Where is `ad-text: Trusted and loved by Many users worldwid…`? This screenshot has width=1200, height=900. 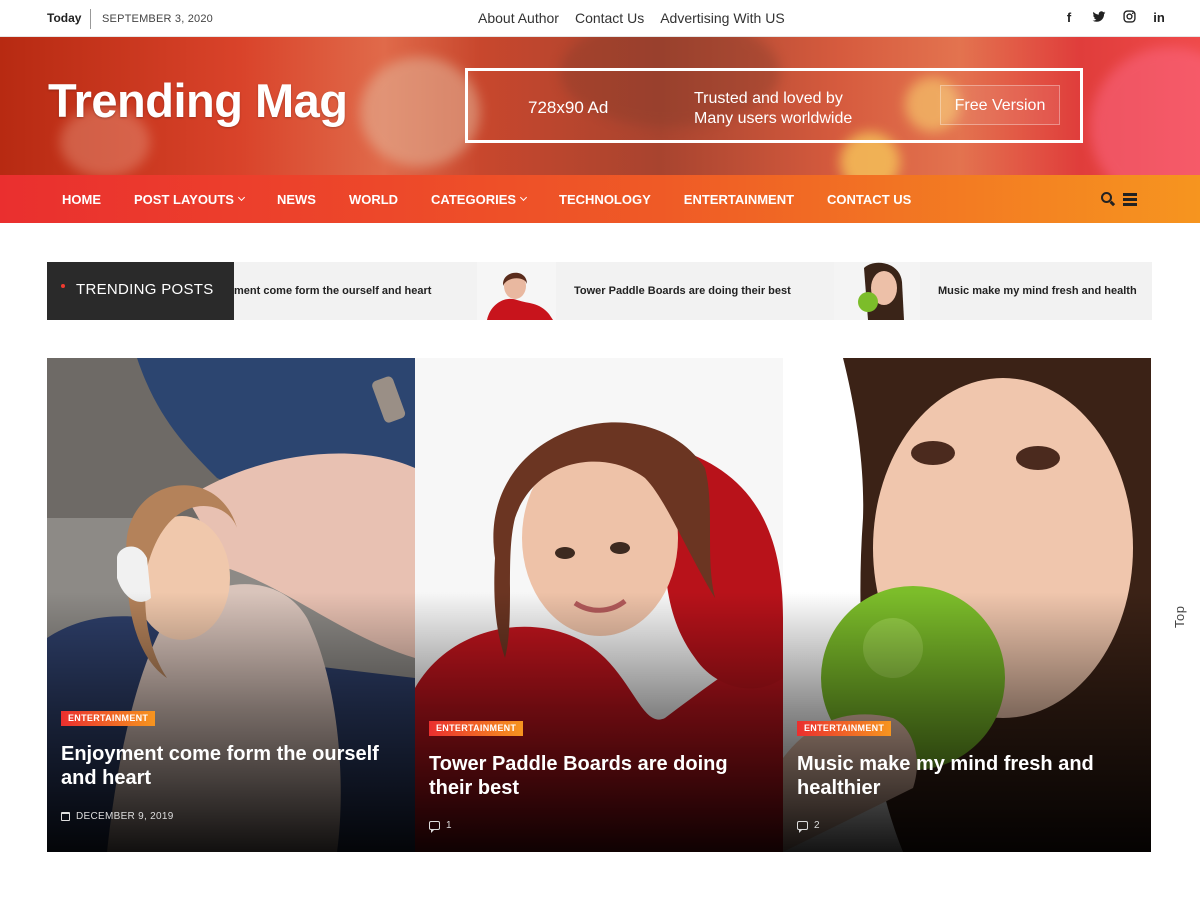 ad-text: Trusted and loved by Many users worldwid… is located at coordinates (773, 109).